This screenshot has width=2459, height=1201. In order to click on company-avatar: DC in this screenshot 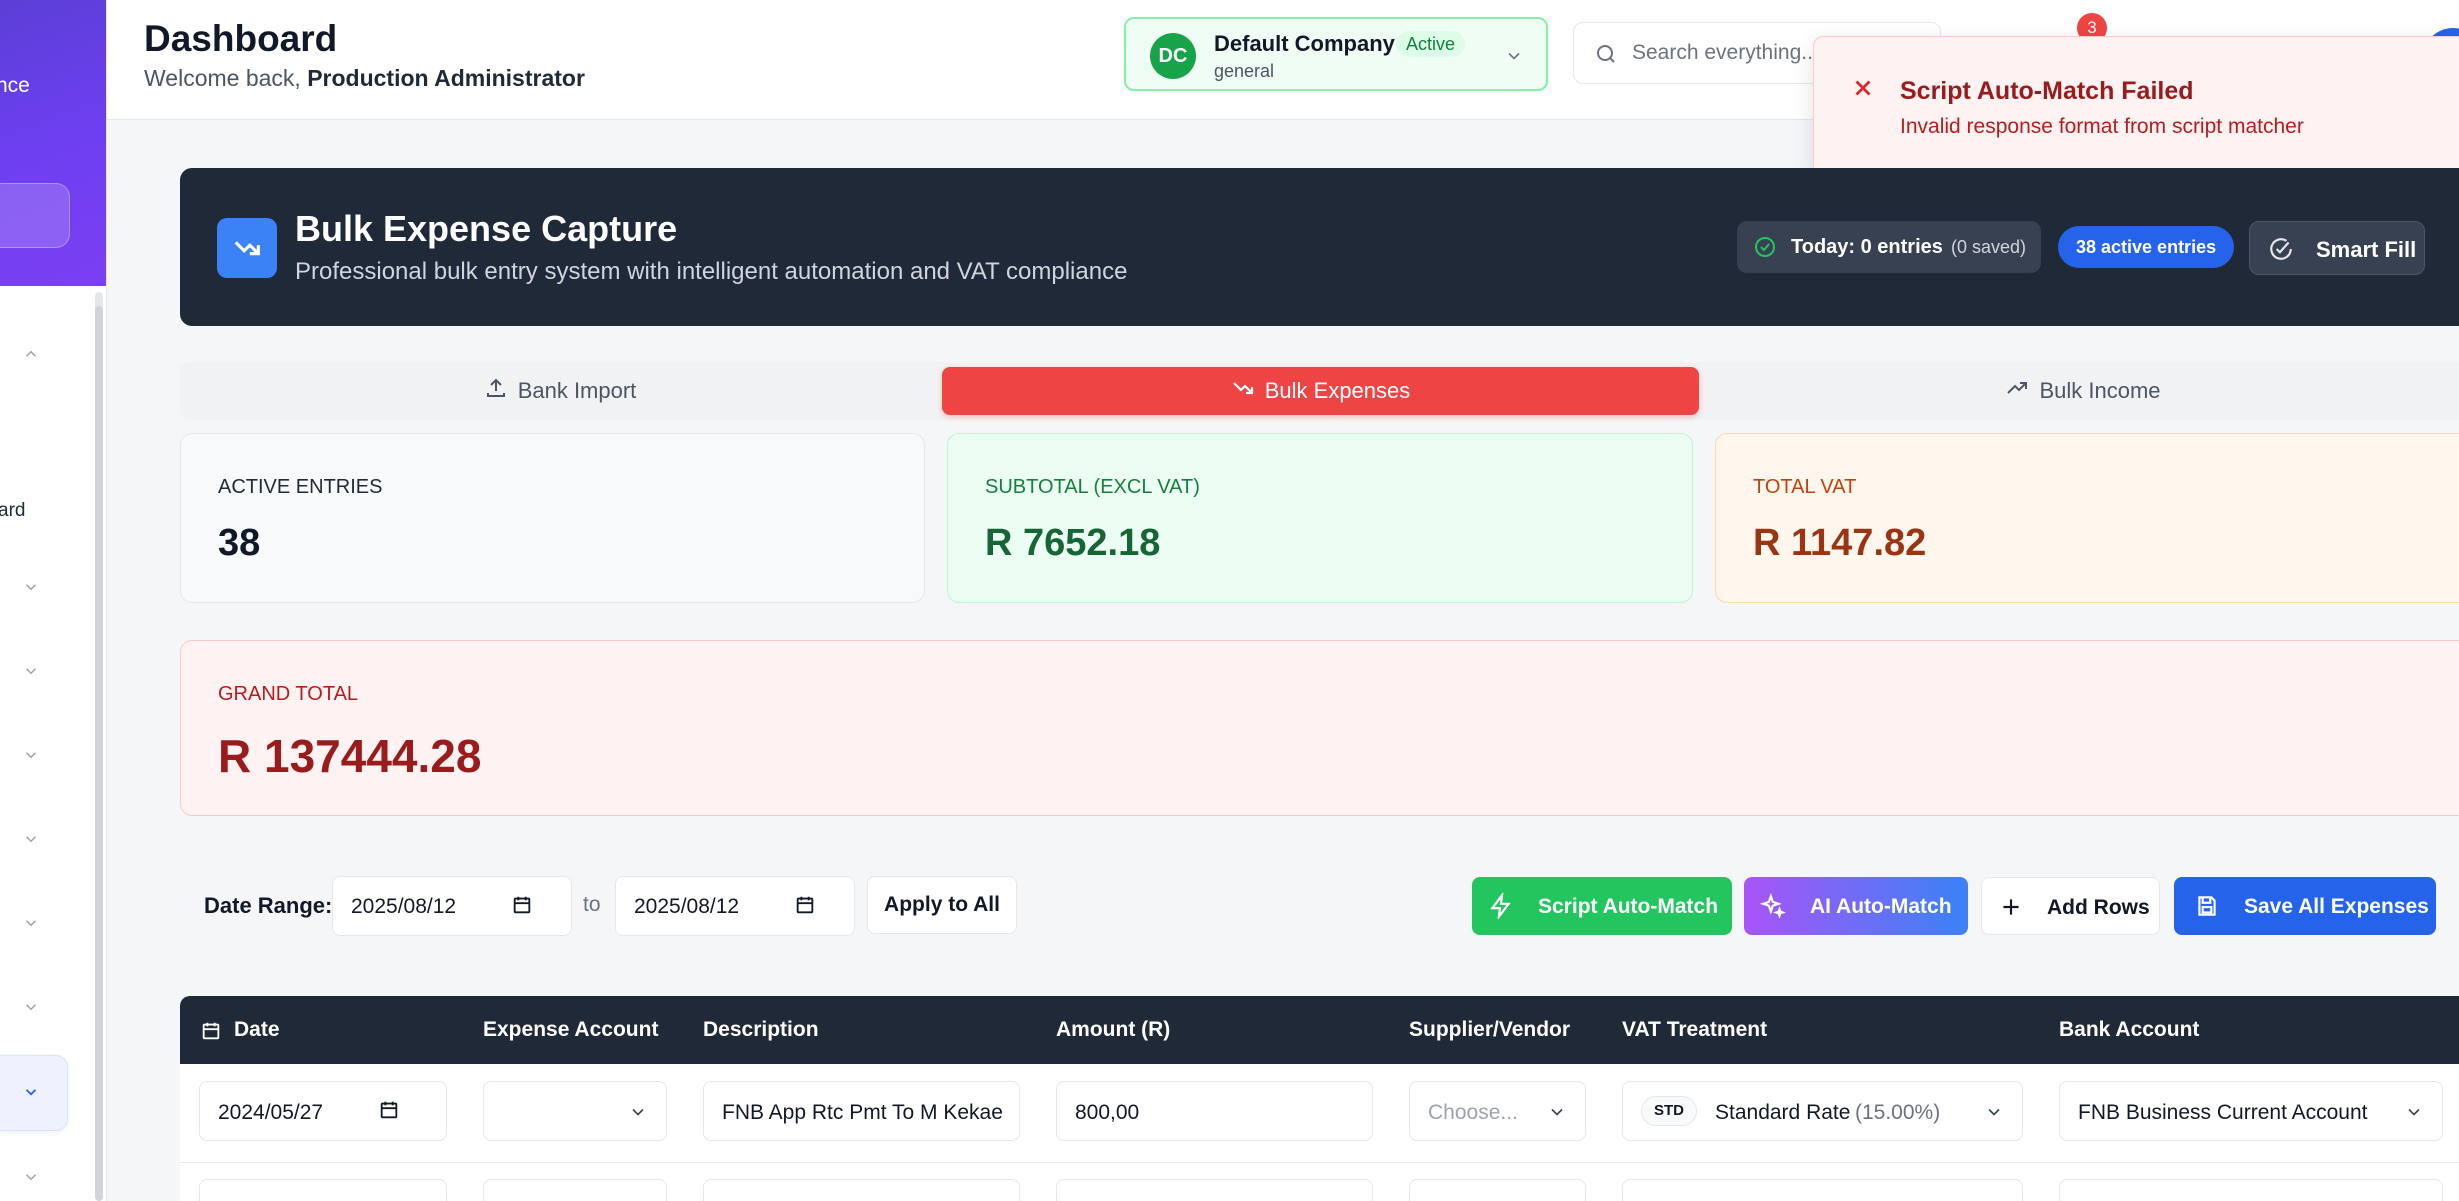, I will do `click(1173, 56)`.